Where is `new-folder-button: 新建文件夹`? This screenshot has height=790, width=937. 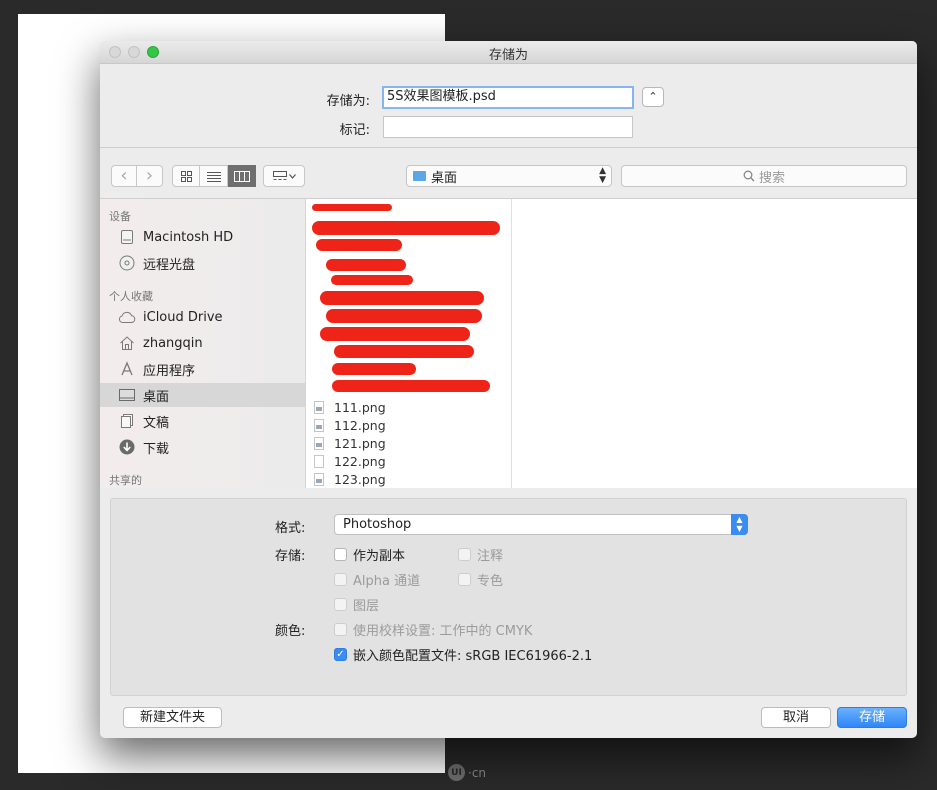
new-folder-button: 新建文件夹 is located at coordinates (172, 717).